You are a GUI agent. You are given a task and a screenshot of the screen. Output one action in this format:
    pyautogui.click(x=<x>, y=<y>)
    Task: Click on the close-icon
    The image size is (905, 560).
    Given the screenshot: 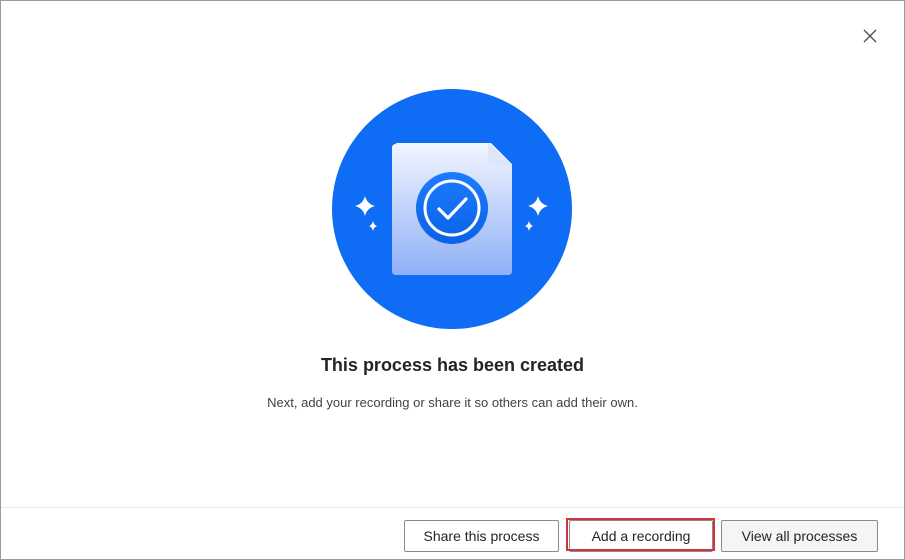 What is the action you would take?
    pyautogui.click(x=870, y=36)
    